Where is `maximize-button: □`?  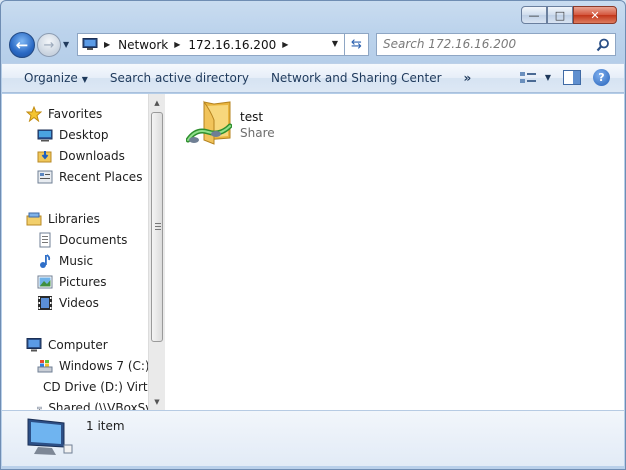
maximize-button: □ is located at coordinates (560, 15).